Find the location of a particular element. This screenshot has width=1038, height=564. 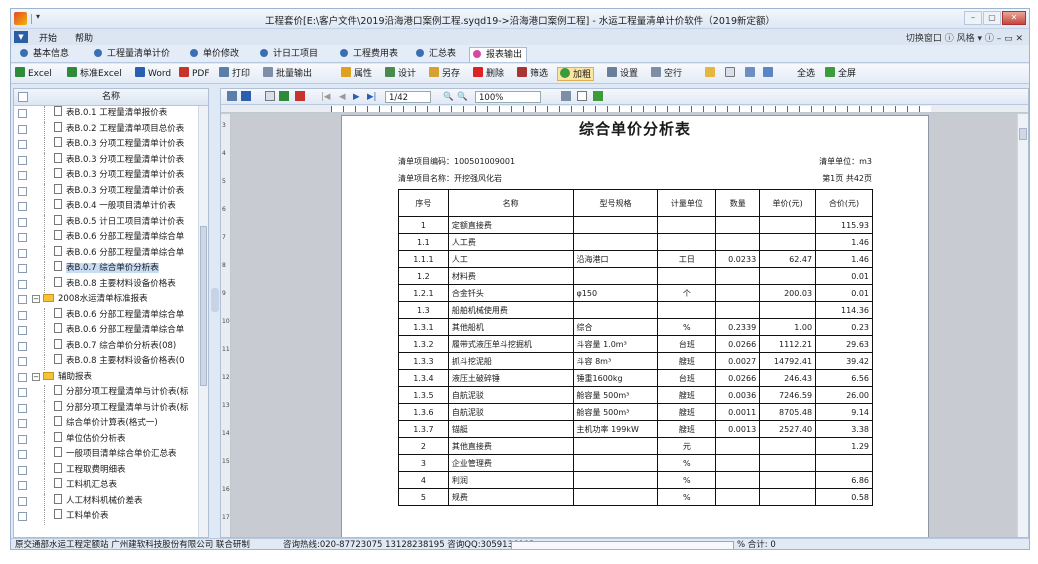

tab-daywork: 计日工项目 is located at coordinates (289, 54).